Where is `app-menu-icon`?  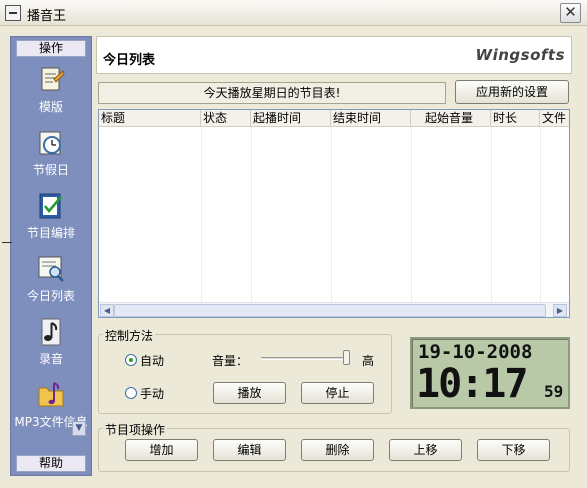
app-menu-icon is located at coordinates (13, 13).